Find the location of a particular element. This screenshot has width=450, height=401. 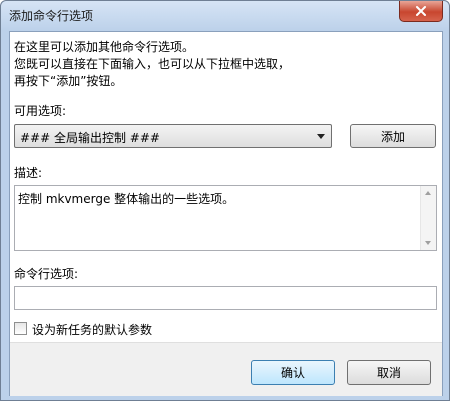

close-button is located at coordinates (421, 11).